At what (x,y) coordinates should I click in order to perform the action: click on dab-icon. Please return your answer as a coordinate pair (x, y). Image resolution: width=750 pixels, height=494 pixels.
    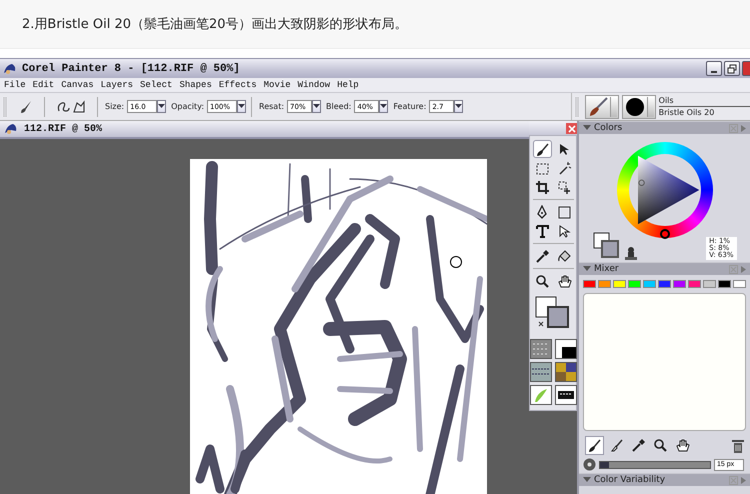
    Looking at the image, I should click on (634, 107).